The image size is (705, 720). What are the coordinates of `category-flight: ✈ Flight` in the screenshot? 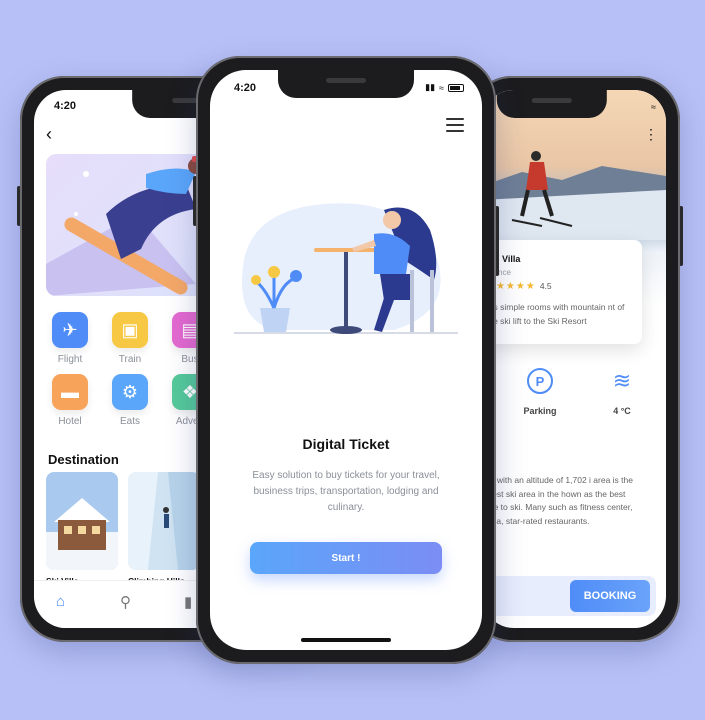 It's located at (70, 338).